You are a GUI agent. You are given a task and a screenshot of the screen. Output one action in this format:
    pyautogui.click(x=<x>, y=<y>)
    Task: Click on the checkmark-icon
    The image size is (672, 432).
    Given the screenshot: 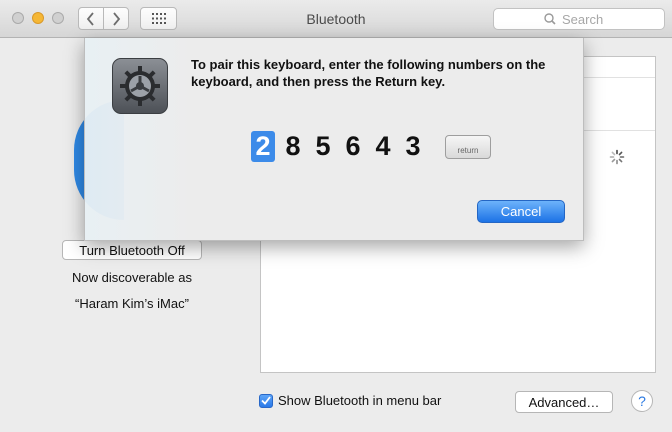 What is the action you would take?
    pyautogui.click(x=266, y=400)
    